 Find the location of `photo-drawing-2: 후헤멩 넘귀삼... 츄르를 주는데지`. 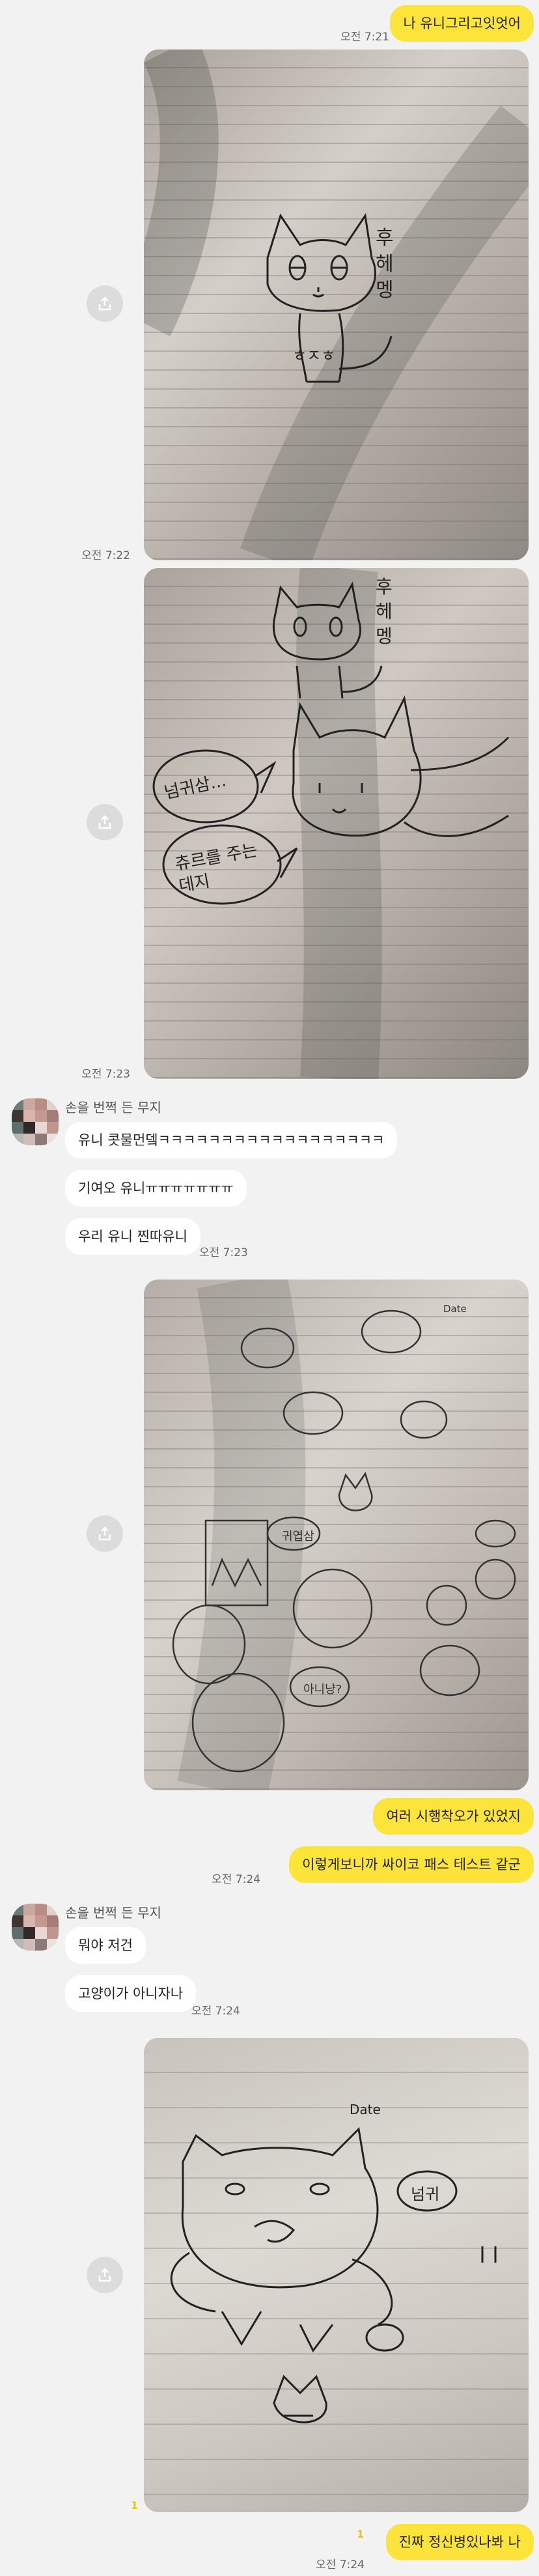

photo-drawing-2: 후헤멩 넘귀삼... 츄르를 주는데지 is located at coordinates (336, 823).